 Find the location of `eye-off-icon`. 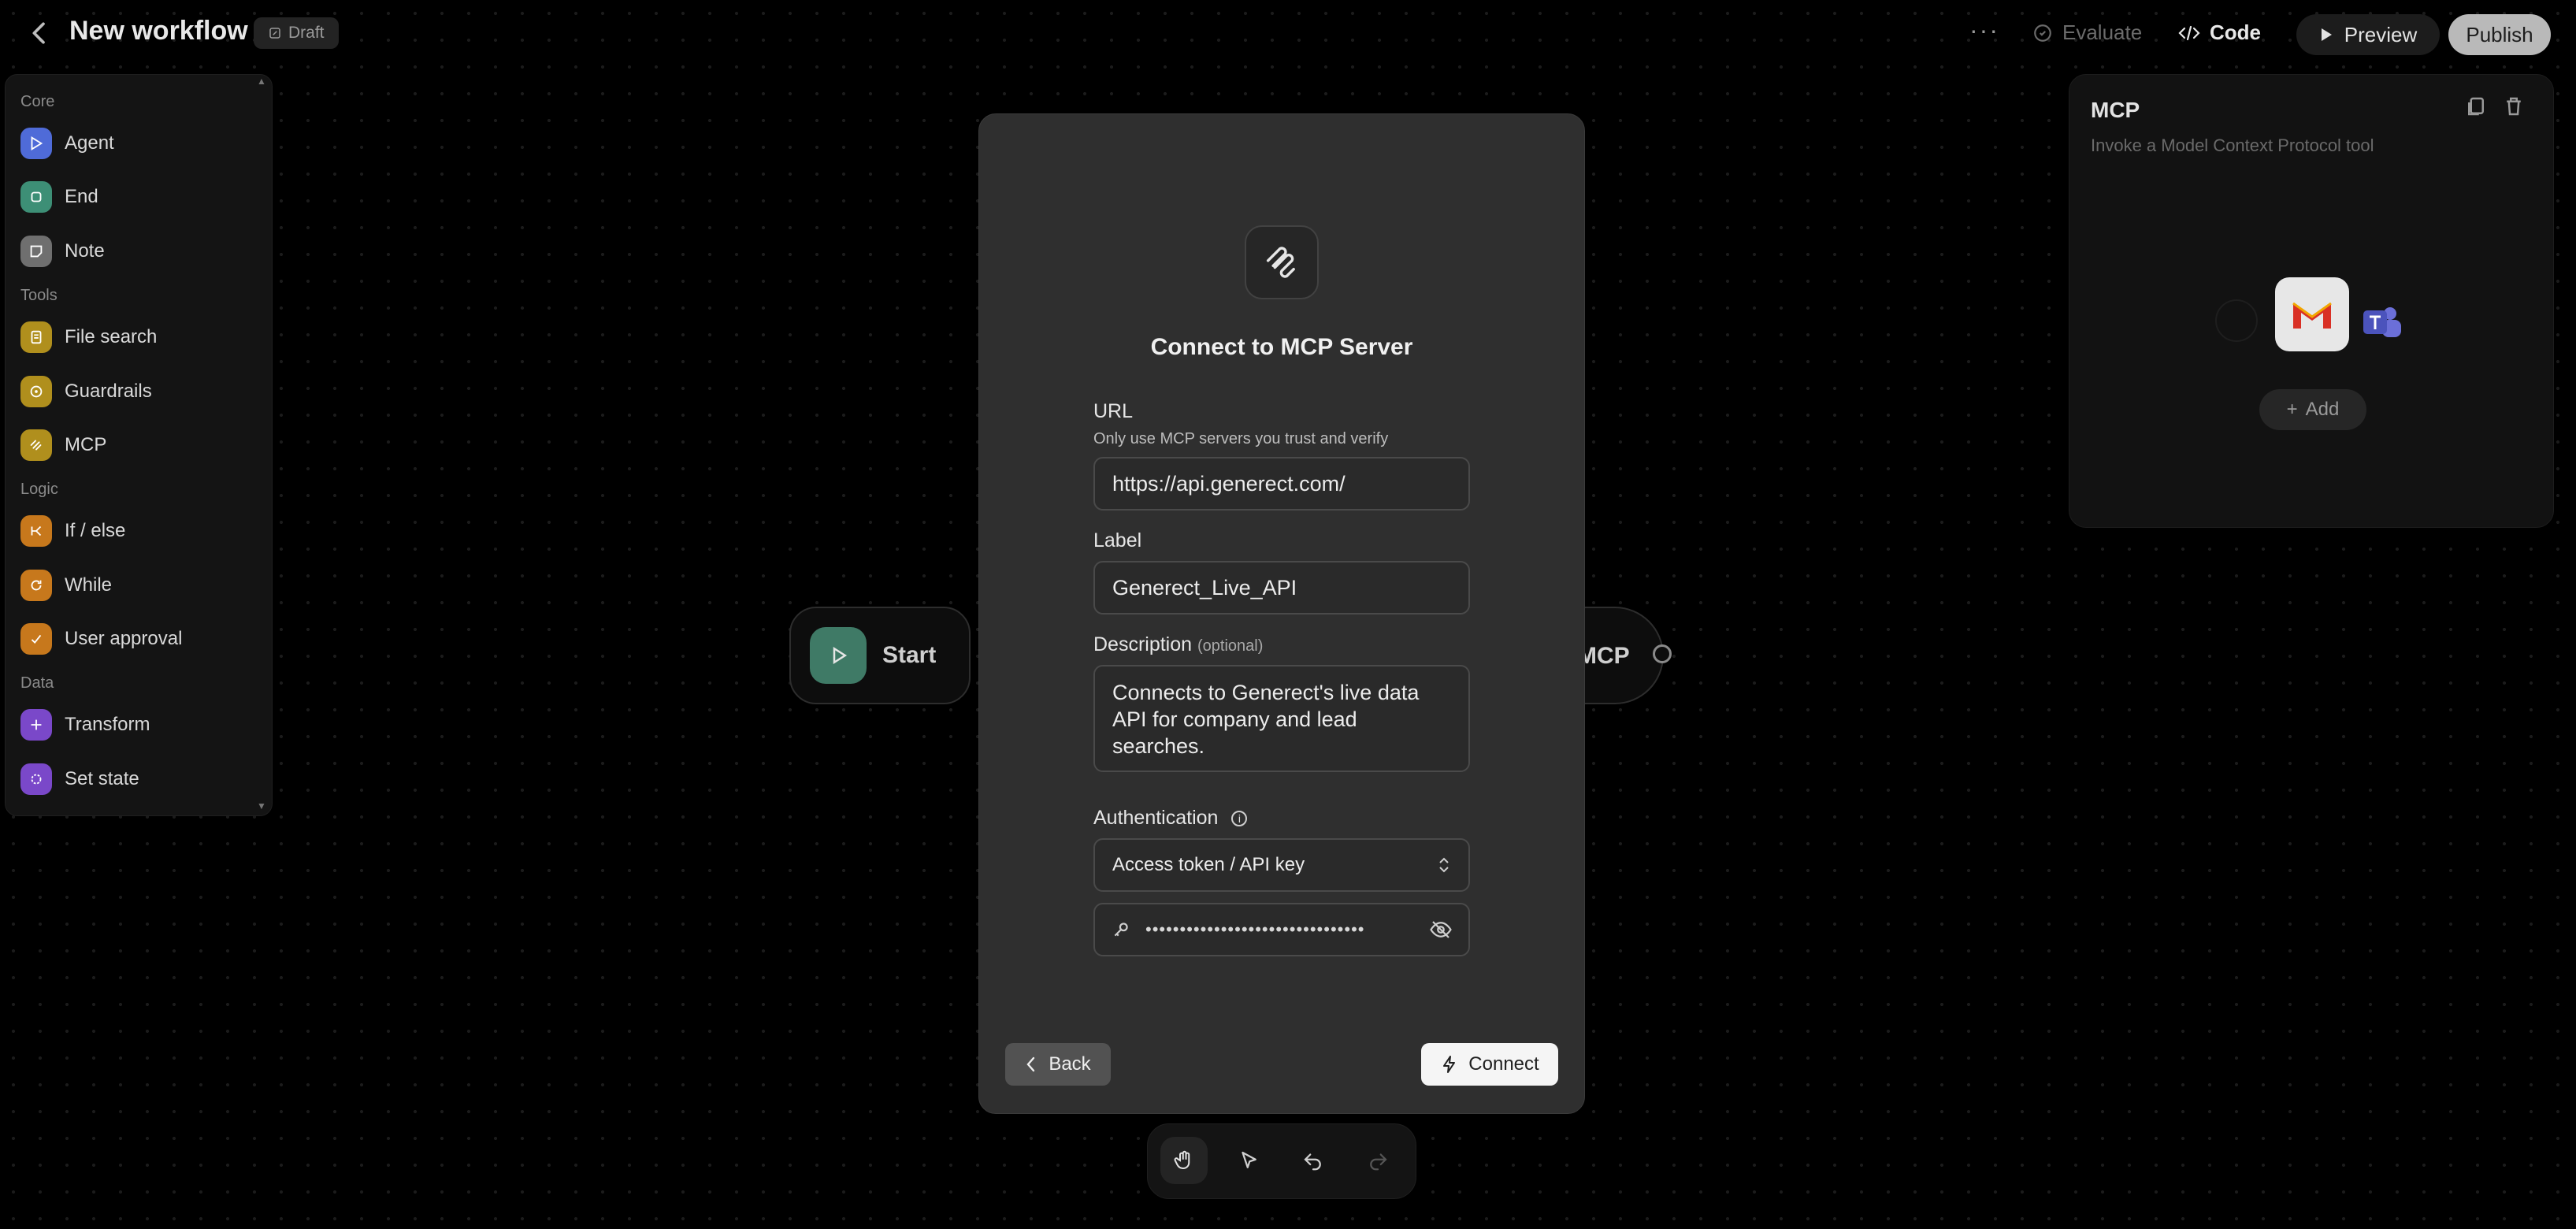

eye-off-icon is located at coordinates (1441, 929).